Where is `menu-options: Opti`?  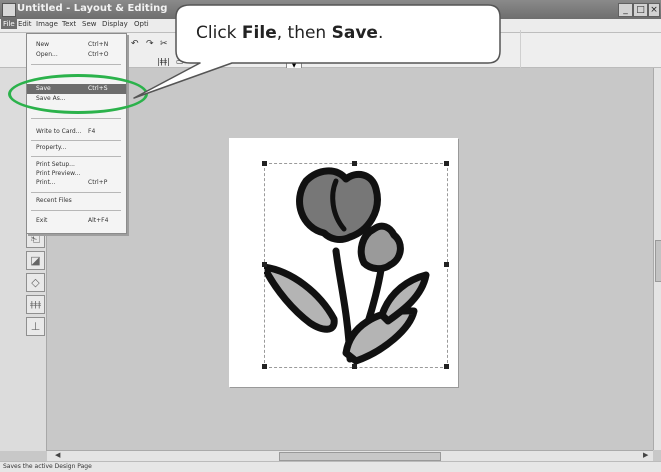
menu-options: Opti is located at coordinates (141, 24).